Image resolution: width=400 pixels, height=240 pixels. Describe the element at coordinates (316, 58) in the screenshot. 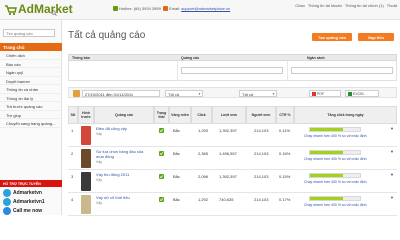

I see `filter-col-budget: Ngân sách` at that location.